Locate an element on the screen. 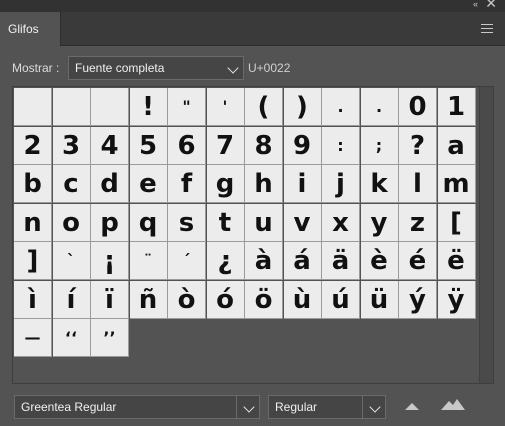  show-dropdown: Fuente completa is located at coordinates (156, 68).